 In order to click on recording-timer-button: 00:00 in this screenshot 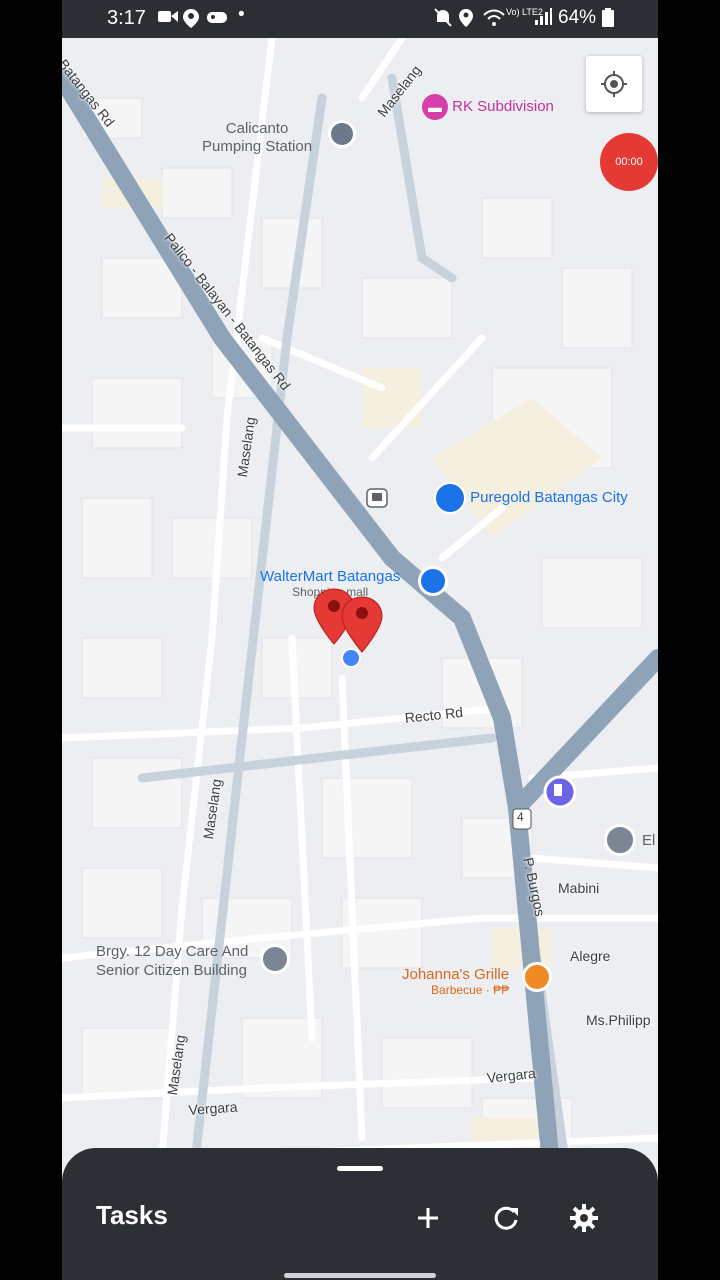, I will do `click(629, 162)`.